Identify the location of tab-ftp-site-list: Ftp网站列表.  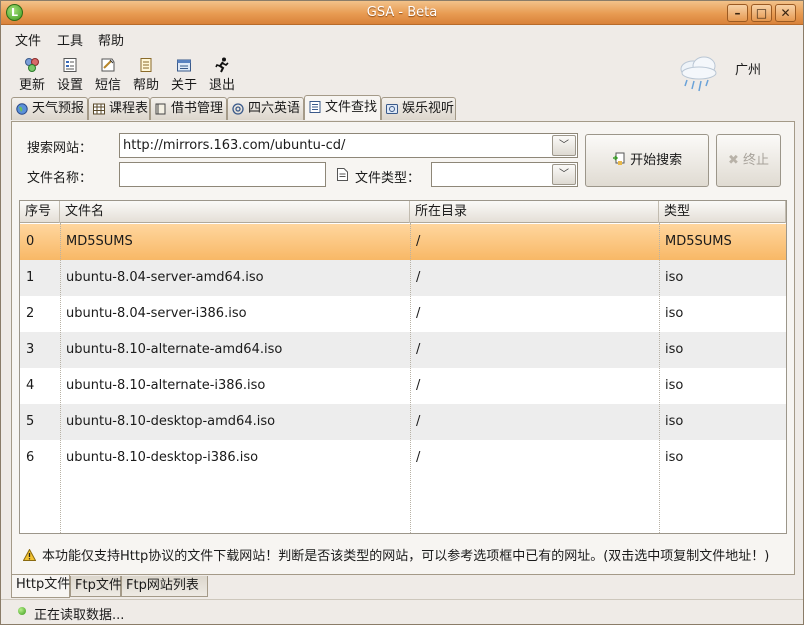
(164, 586).